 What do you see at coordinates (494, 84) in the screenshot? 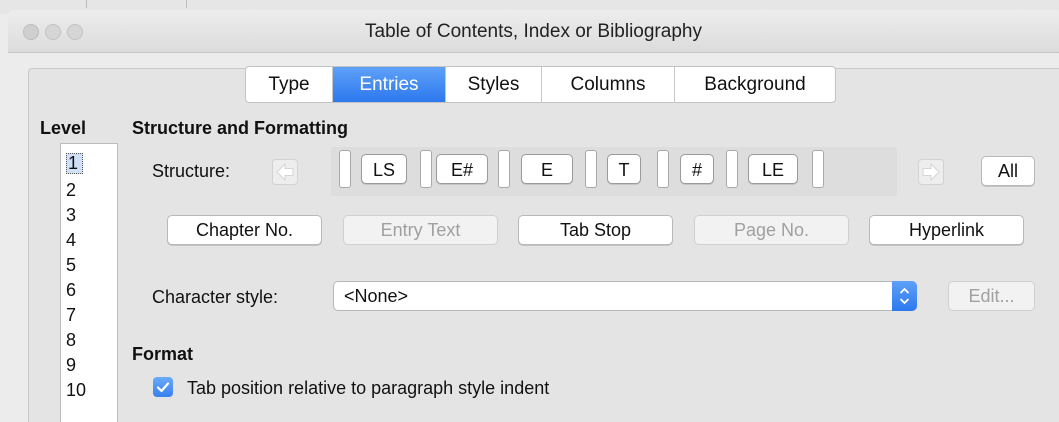
I see `tab-styles: Styles` at bounding box center [494, 84].